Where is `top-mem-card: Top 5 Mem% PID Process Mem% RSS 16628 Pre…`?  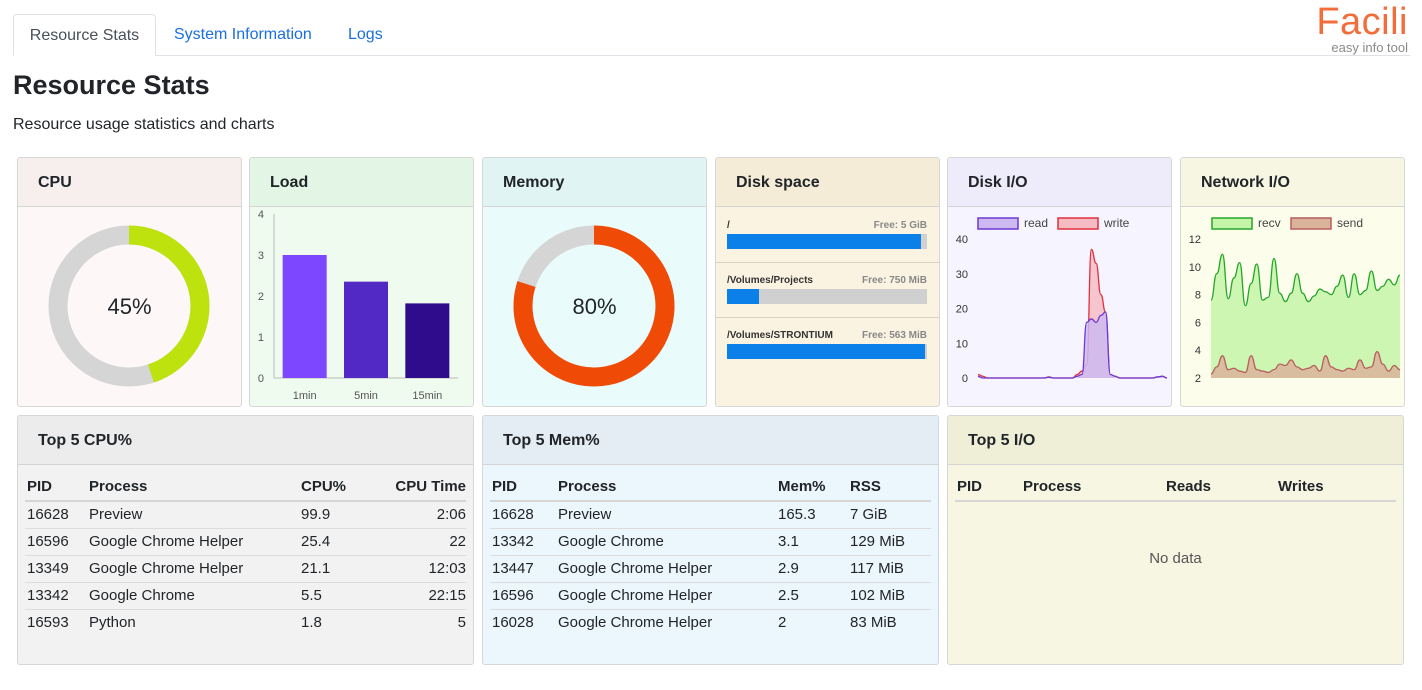 top-mem-card: Top 5 Mem% PID Process Mem% RSS 16628 Pre… is located at coordinates (710, 540).